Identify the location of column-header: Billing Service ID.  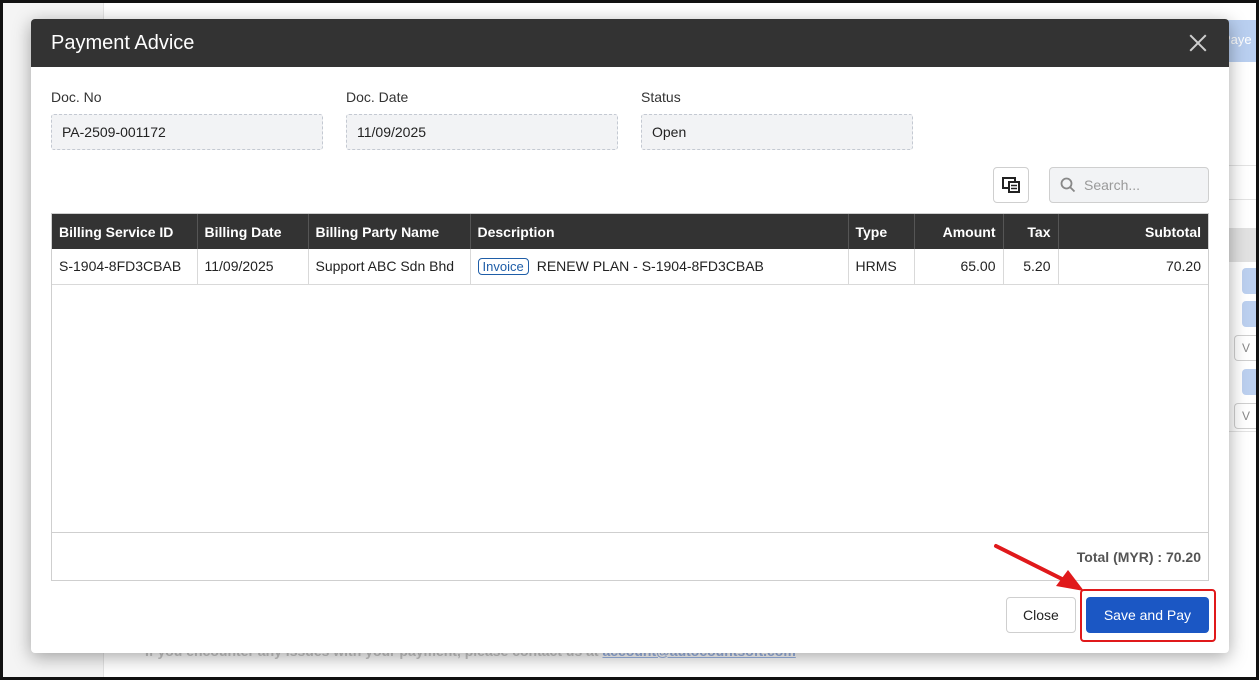
(125, 231).